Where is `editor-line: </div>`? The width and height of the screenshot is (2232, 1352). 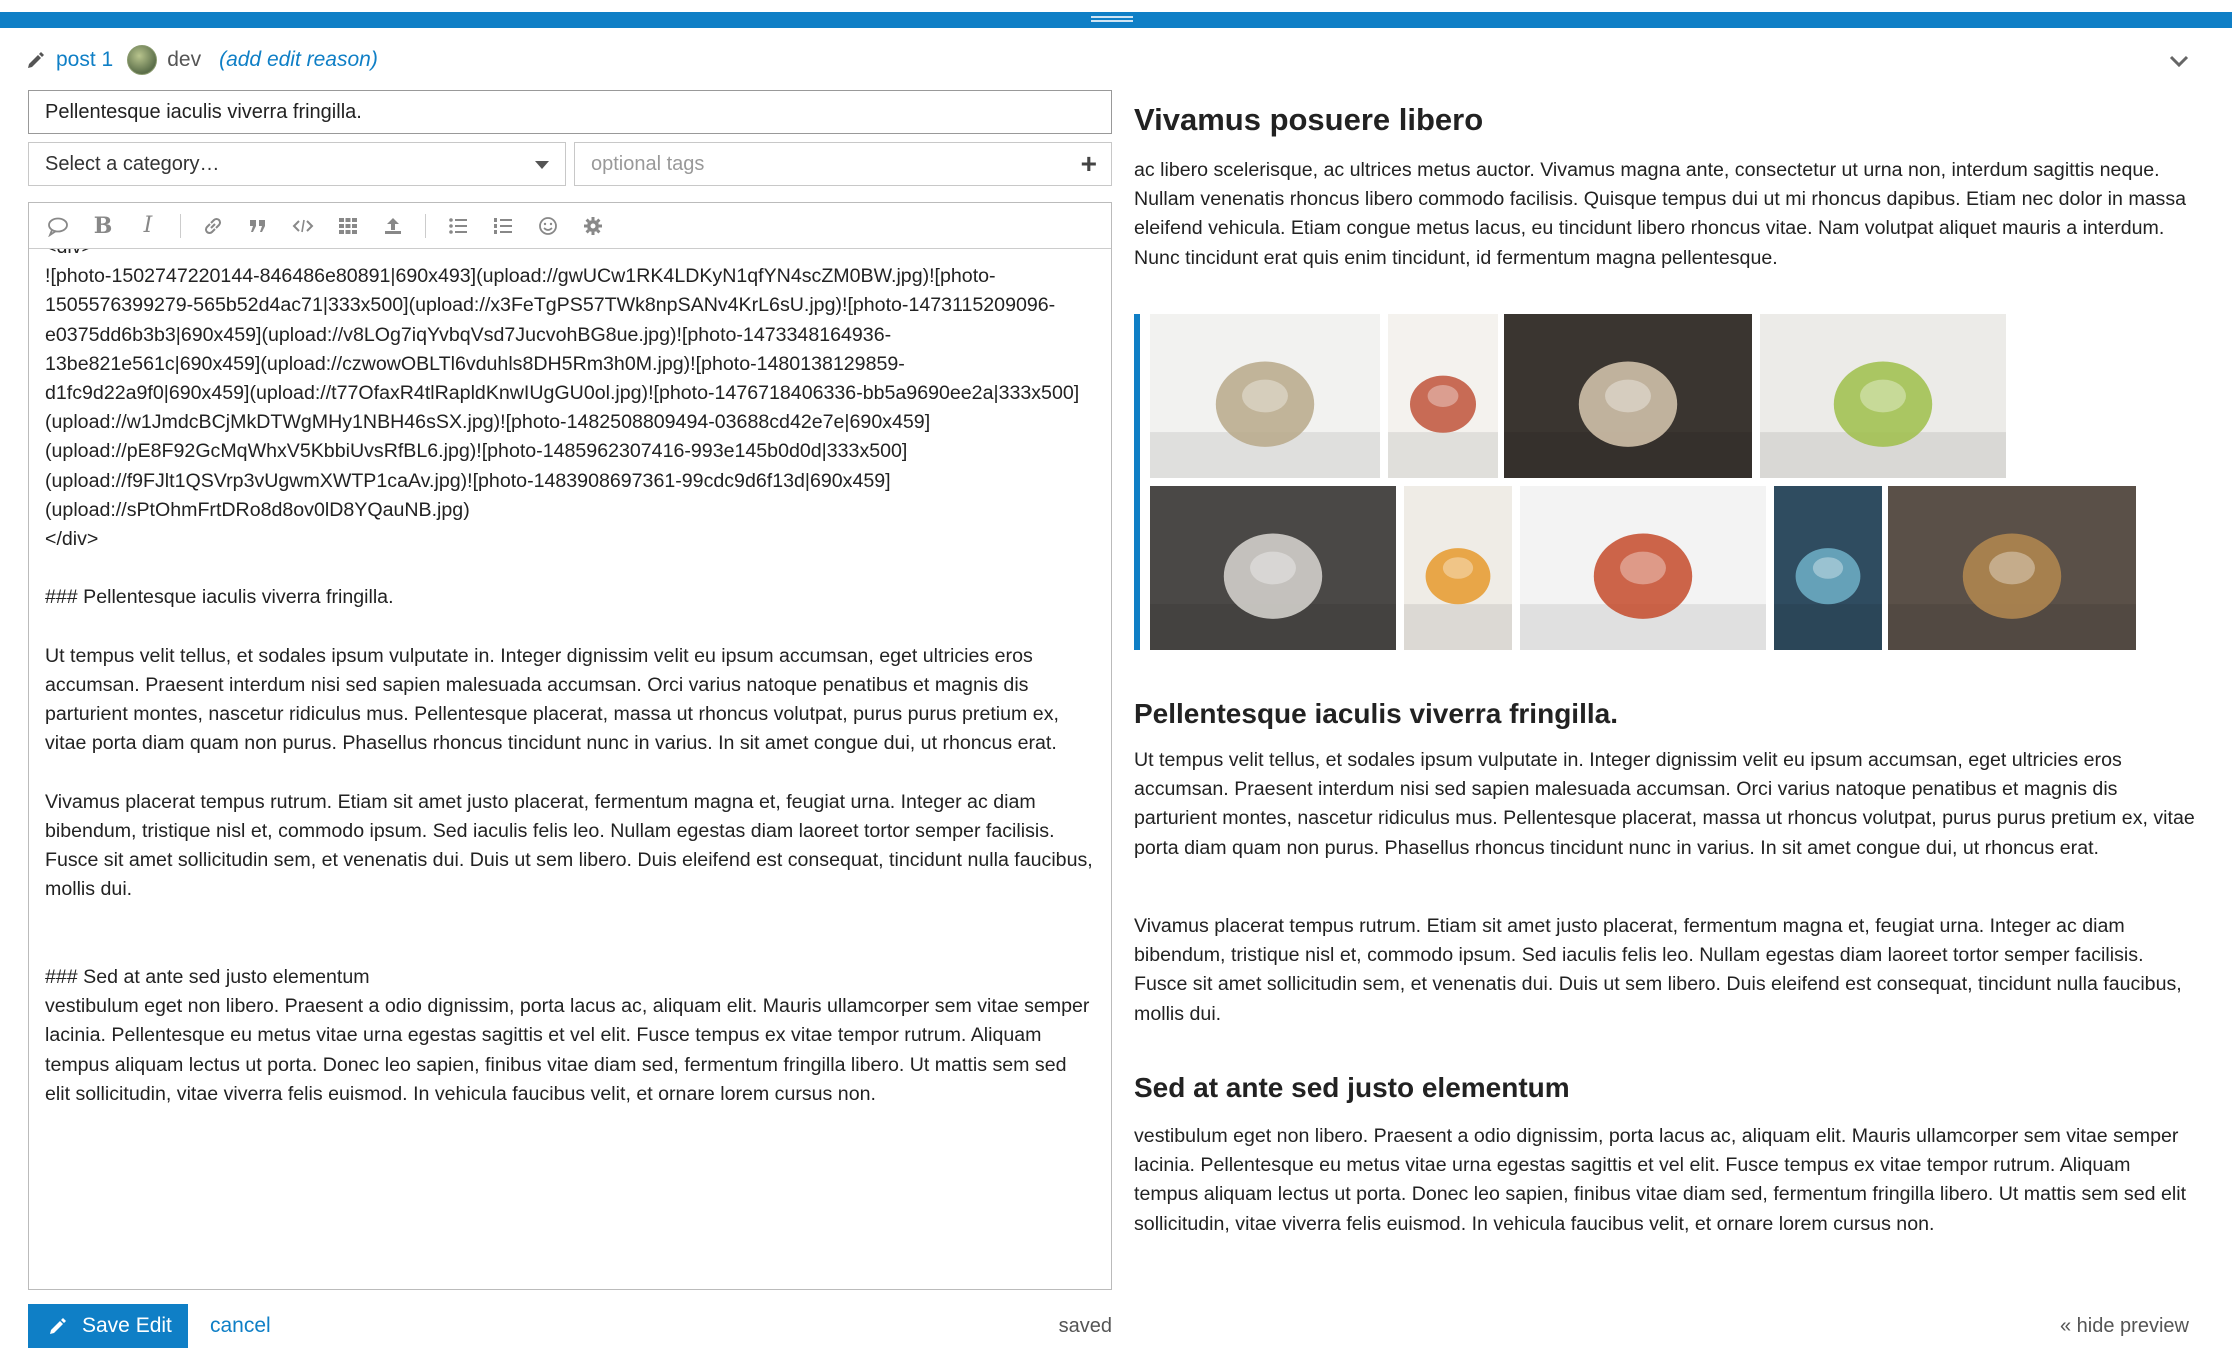
editor-line: </div> is located at coordinates (72, 539).